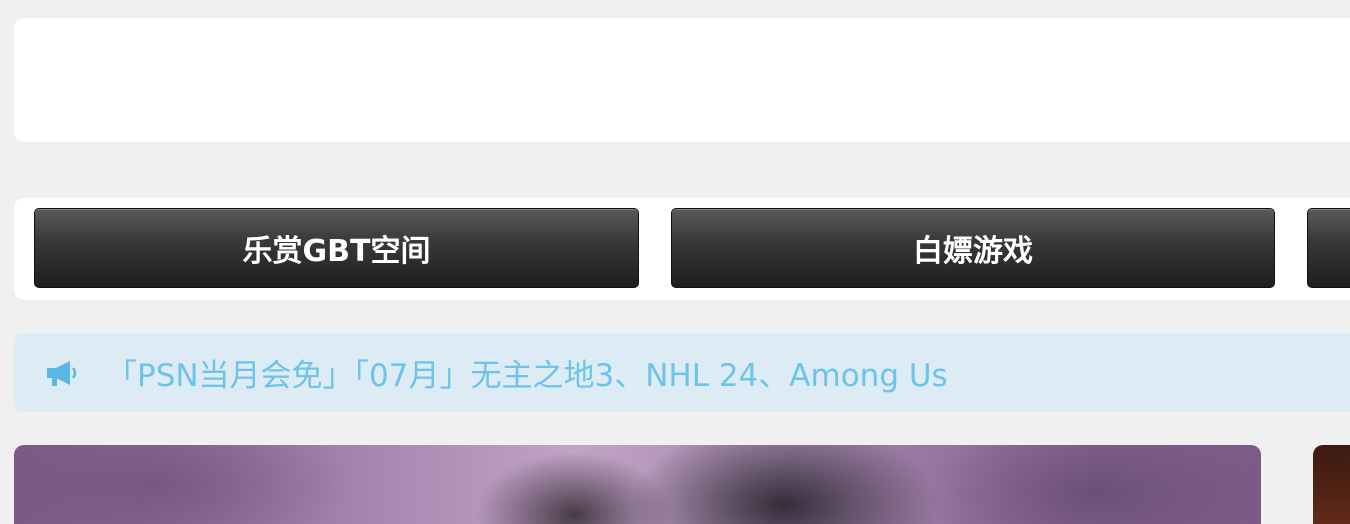  What do you see at coordinates (1328, 248) in the screenshot?
I see `nav-button-third` at bounding box center [1328, 248].